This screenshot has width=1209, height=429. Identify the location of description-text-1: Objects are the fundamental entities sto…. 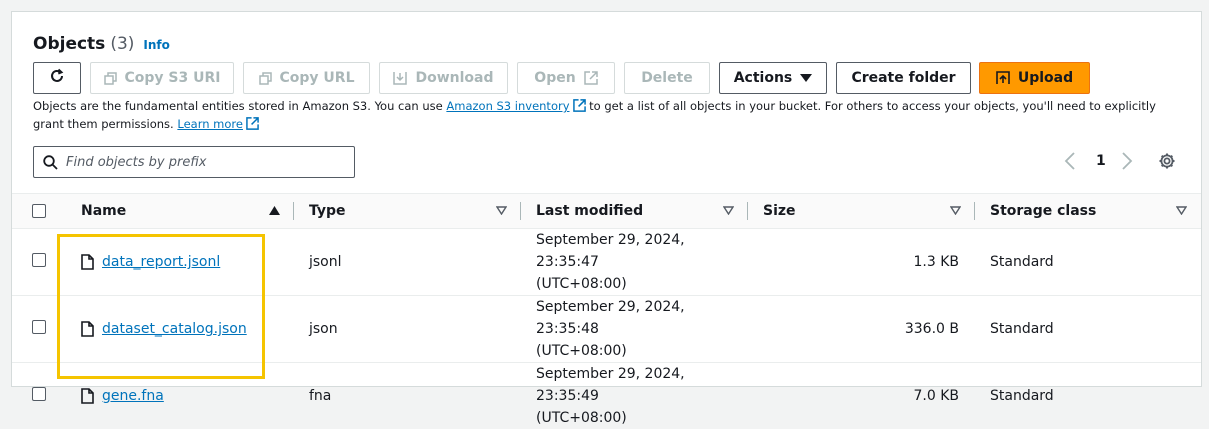
(239, 106).